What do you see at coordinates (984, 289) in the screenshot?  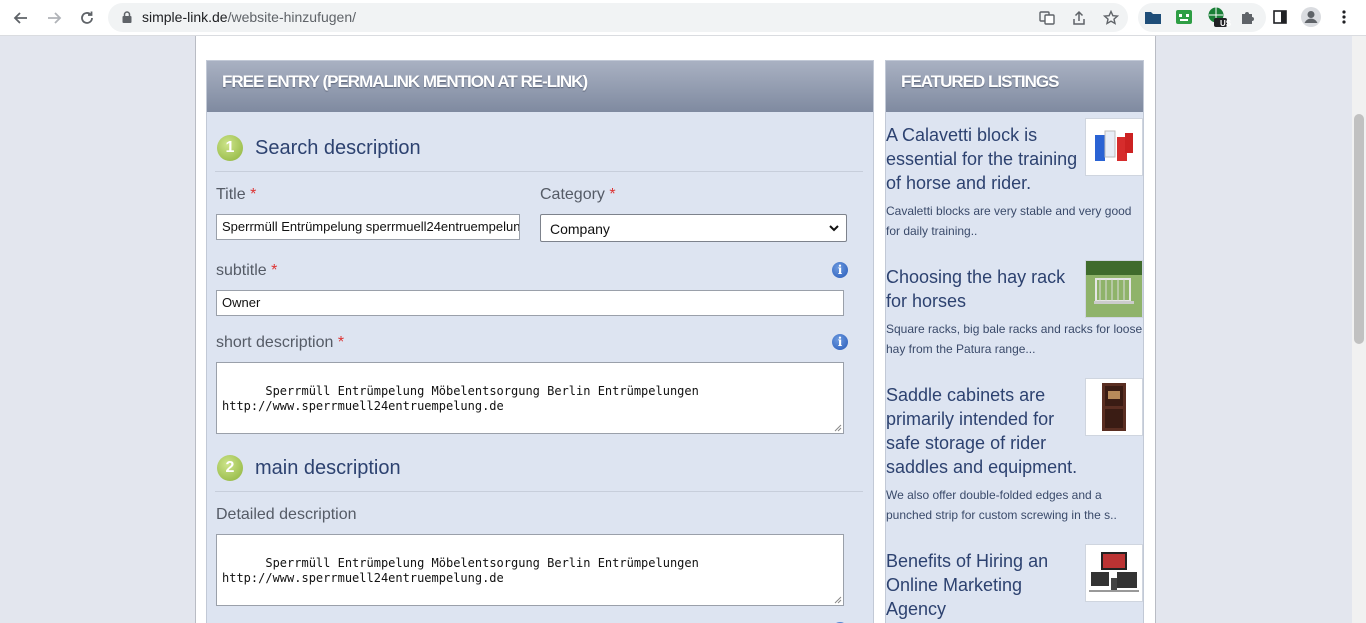 I see `listing-title-link: Choosing the hay rack for horses` at bounding box center [984, 289].